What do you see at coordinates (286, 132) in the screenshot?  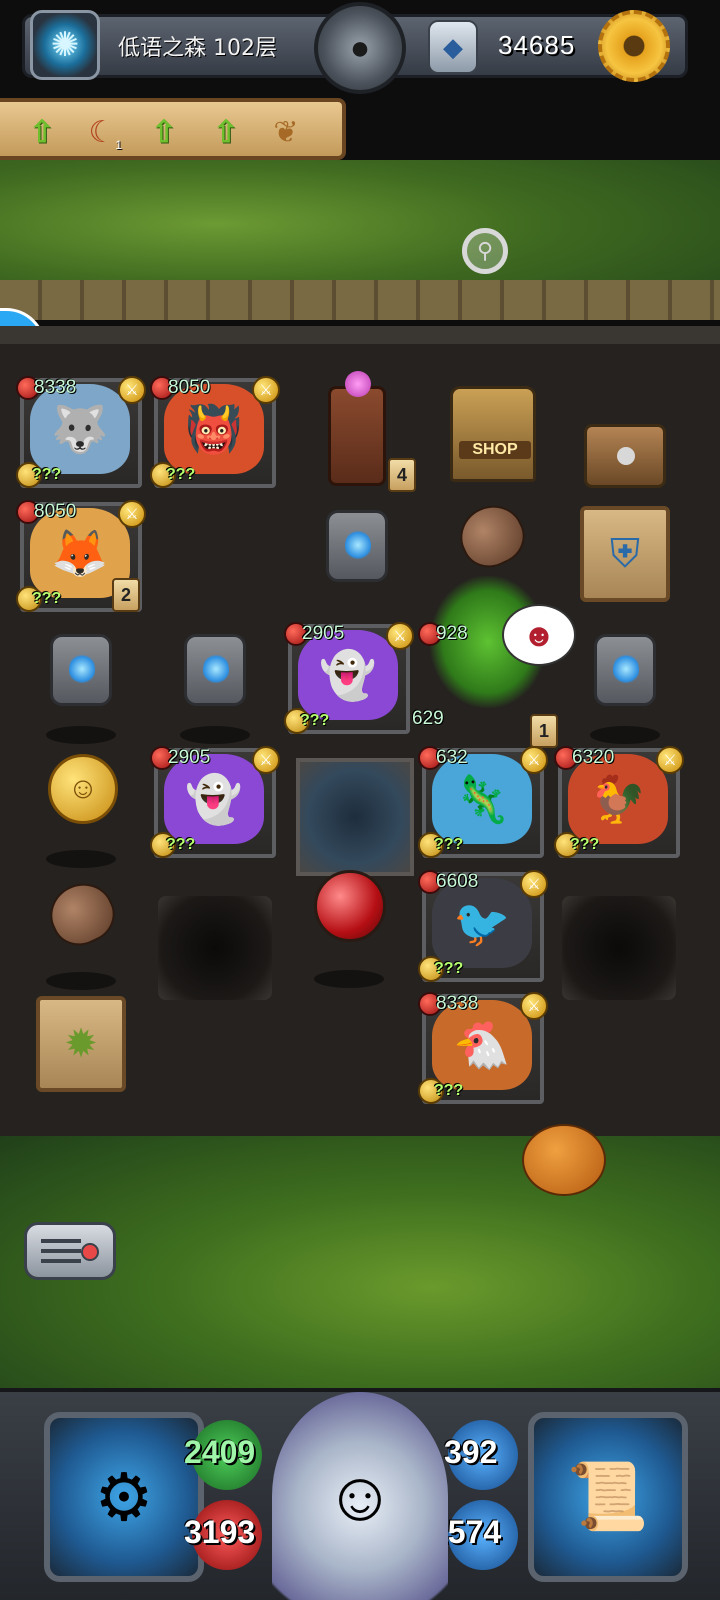 I see `cookie-skill-icon: ❦` at bounding box center [286, 132].